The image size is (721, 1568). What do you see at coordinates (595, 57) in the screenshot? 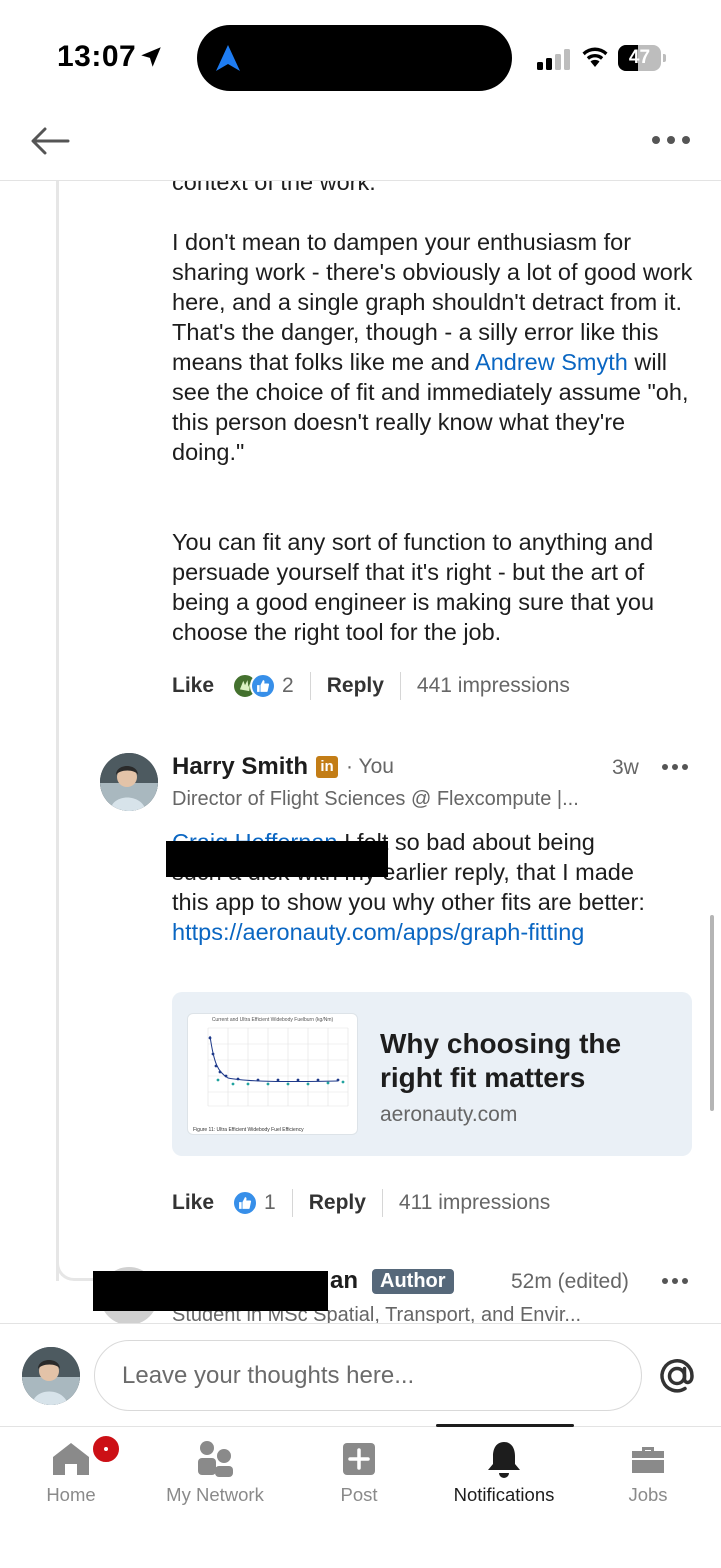
I see `wifi-icon` at bounding box center [595, 57].